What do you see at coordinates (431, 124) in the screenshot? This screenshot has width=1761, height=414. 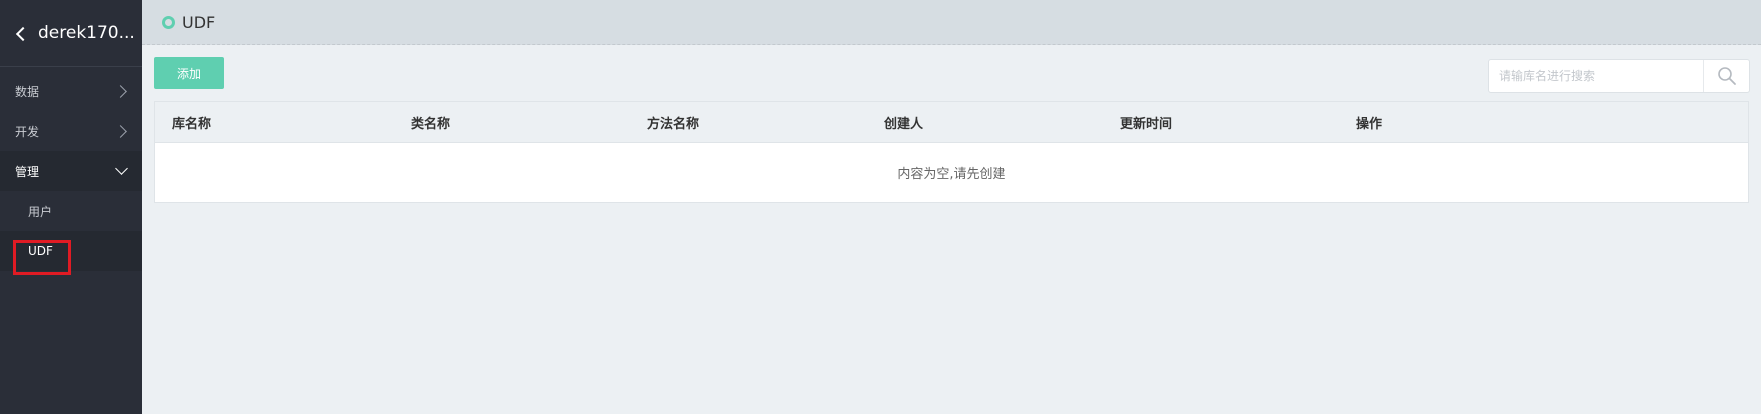 I see `column-header-class: 类名称` at bounding box center [431, 124].